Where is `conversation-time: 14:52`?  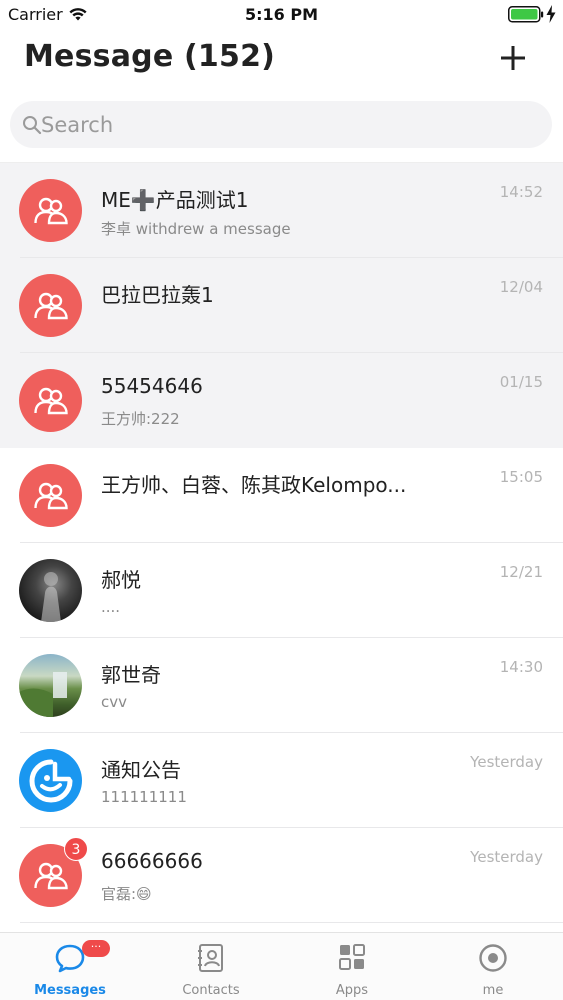
conversation-time: 14:52 is located at coordinates (521, 192).